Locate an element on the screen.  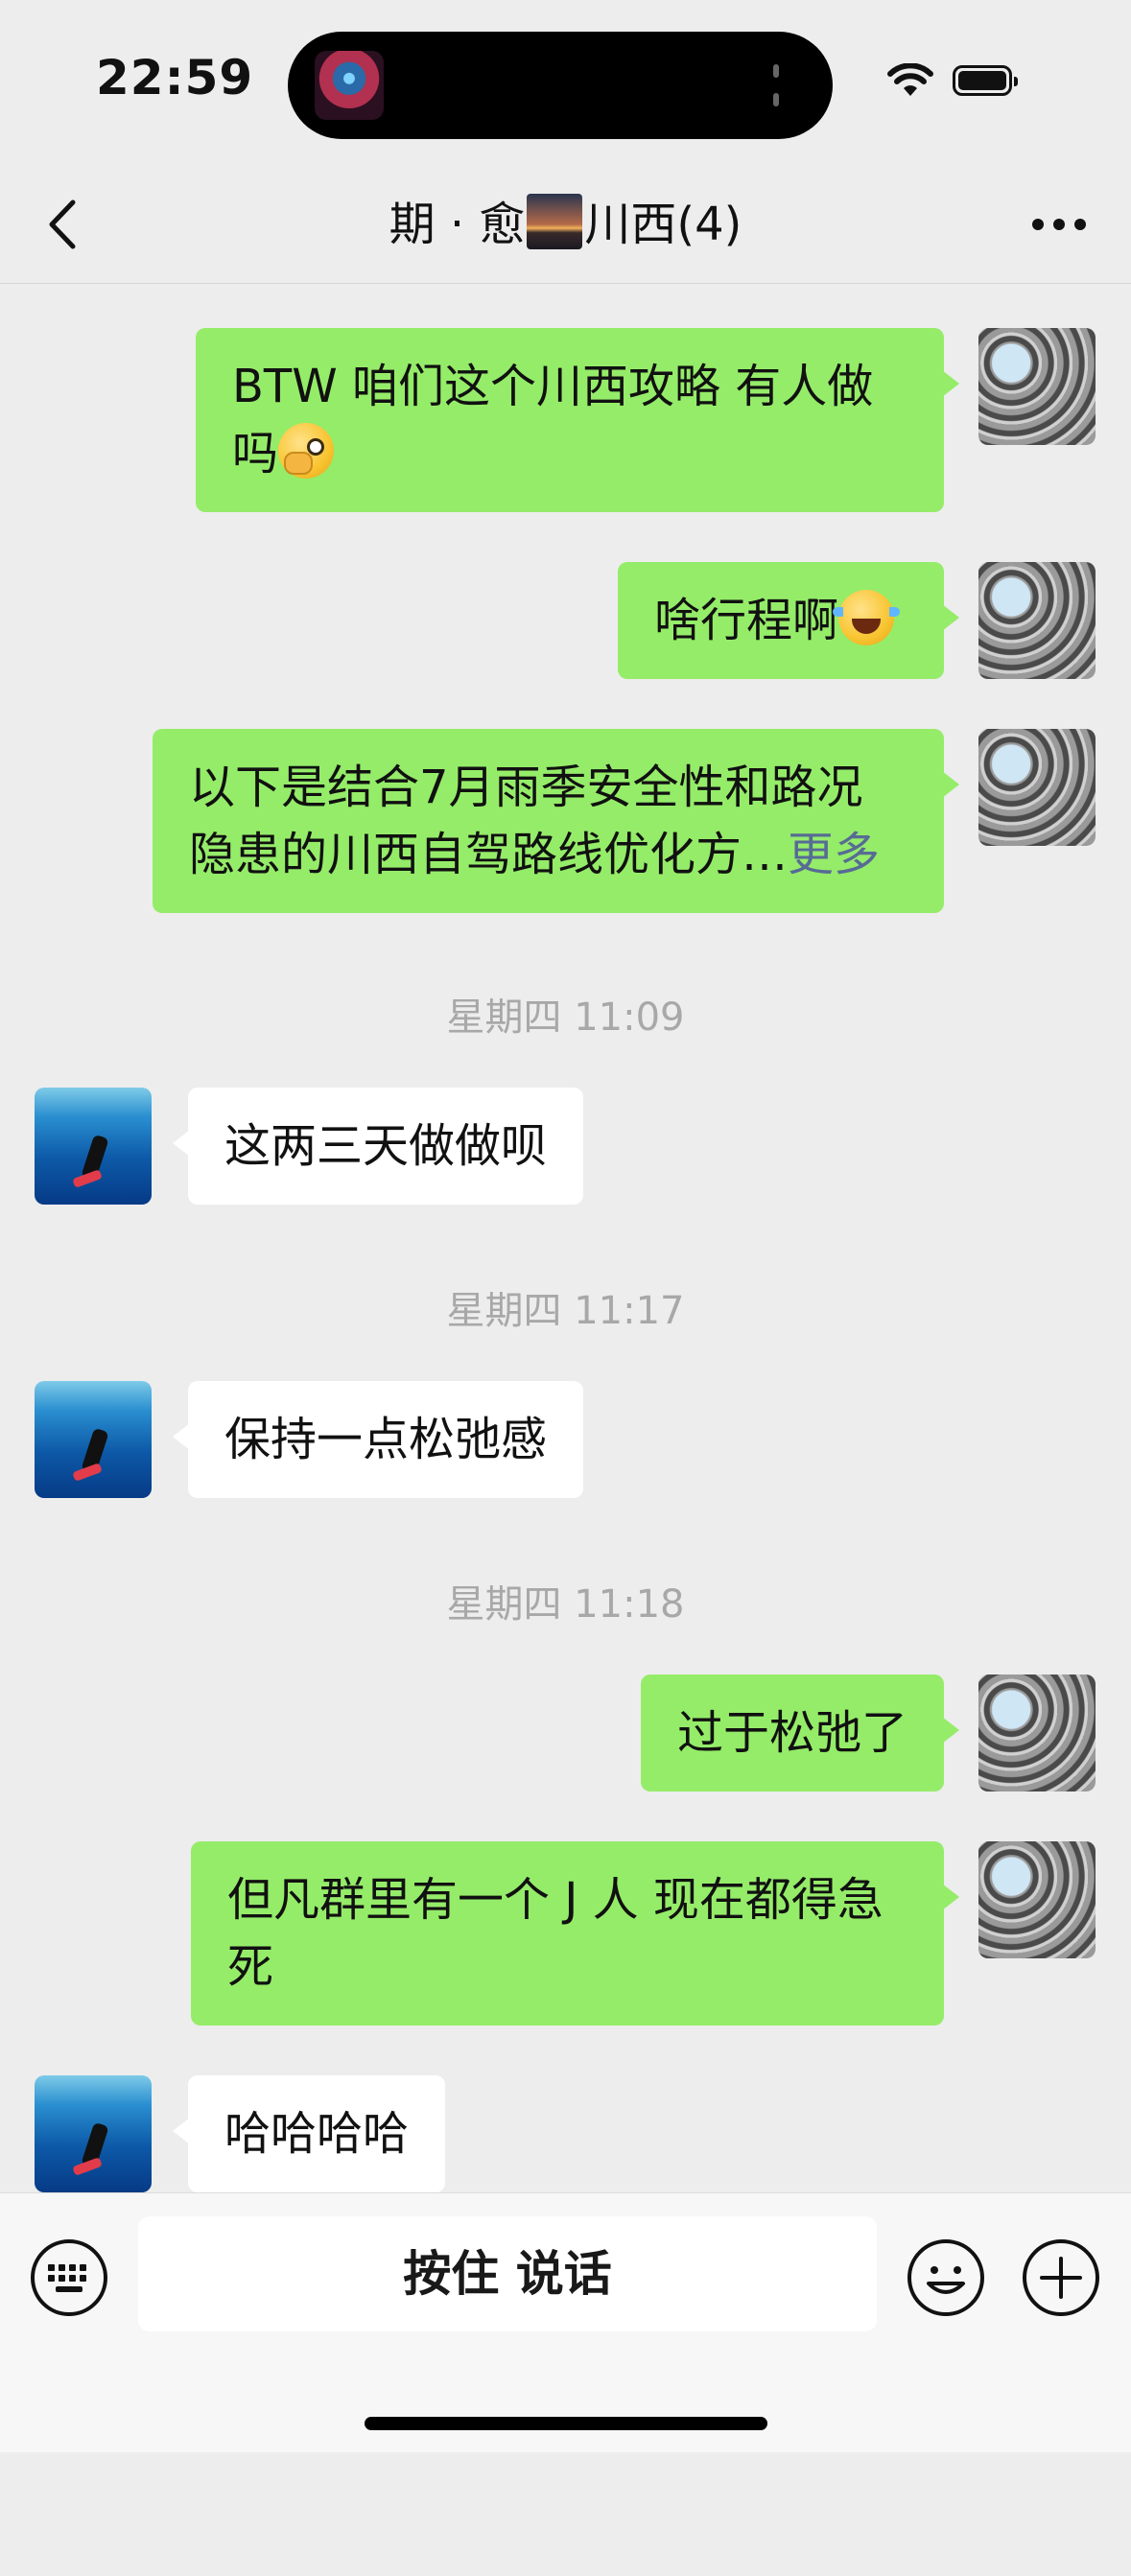
message-bubble: 哈哈哈哈 is located at coordinates (309, 2133).